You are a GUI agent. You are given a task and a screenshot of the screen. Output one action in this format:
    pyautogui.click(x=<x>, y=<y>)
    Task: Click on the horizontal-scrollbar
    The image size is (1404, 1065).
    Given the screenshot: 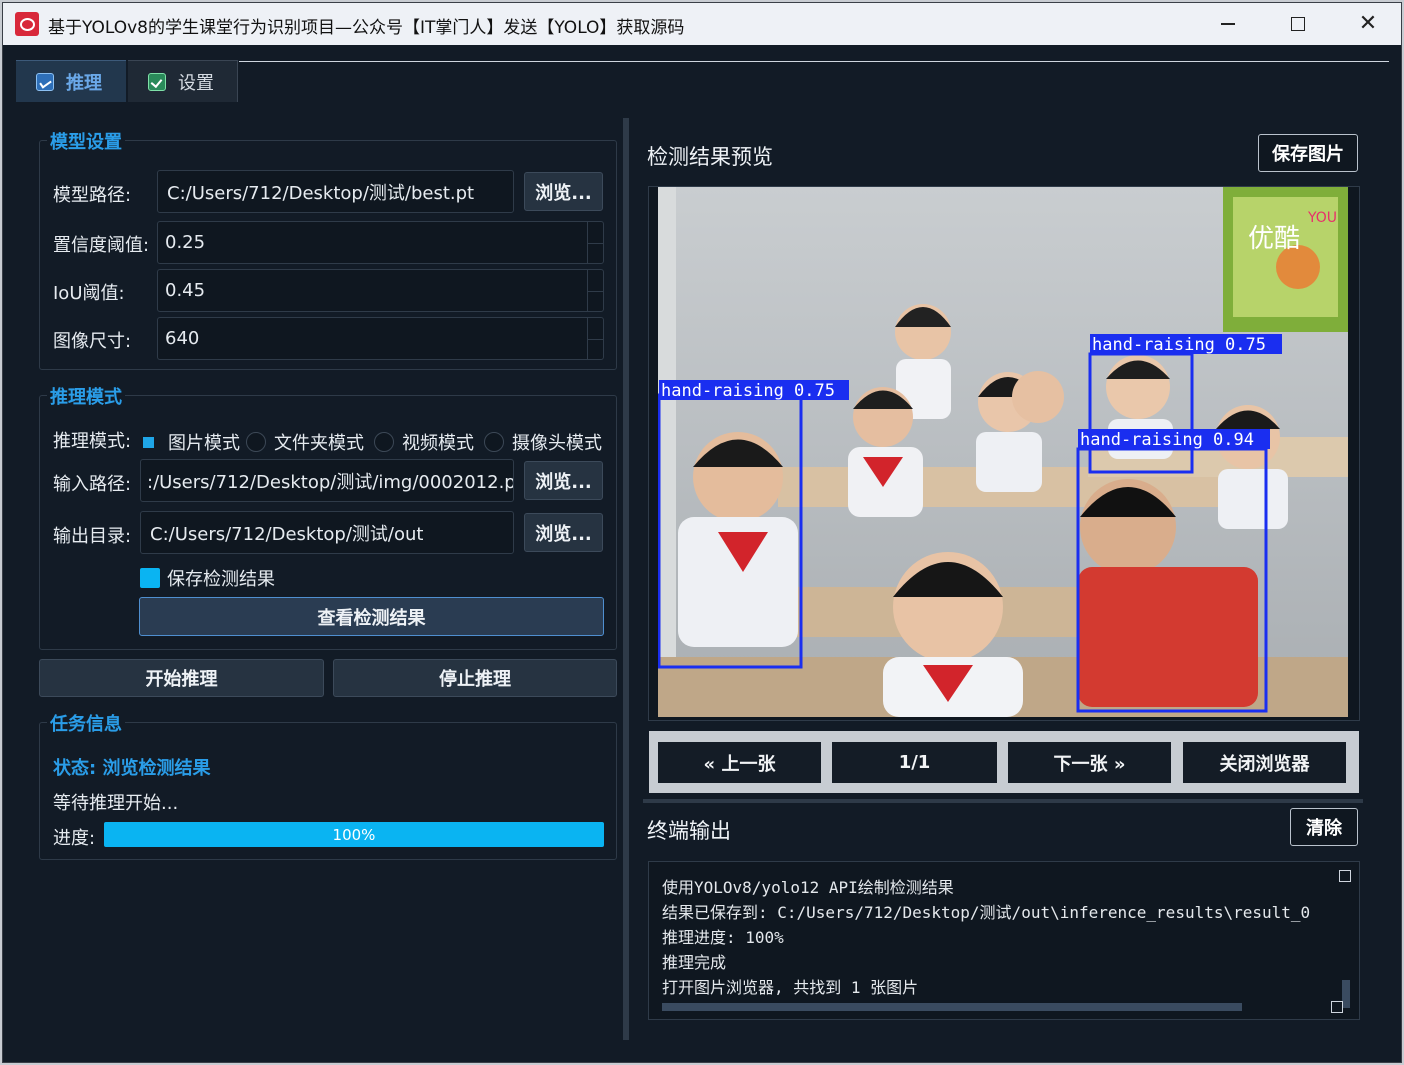 What is the action you would take?
    pyautogui.click(x=1000, y=1007)
    